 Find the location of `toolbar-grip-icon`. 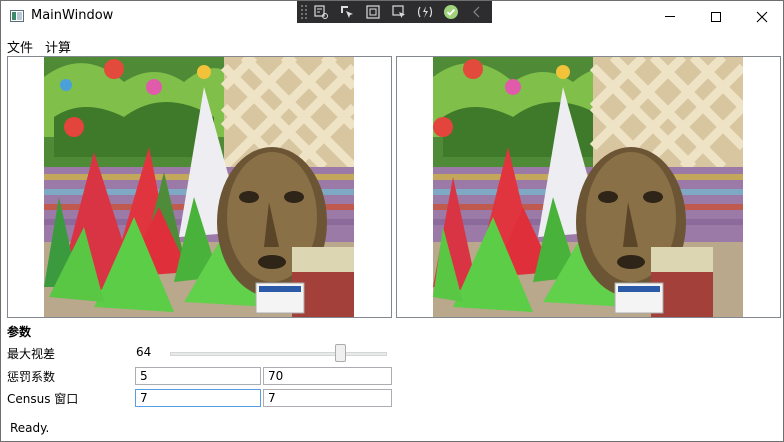

toolbar-grip-icon is located at coordinates (304, 12).